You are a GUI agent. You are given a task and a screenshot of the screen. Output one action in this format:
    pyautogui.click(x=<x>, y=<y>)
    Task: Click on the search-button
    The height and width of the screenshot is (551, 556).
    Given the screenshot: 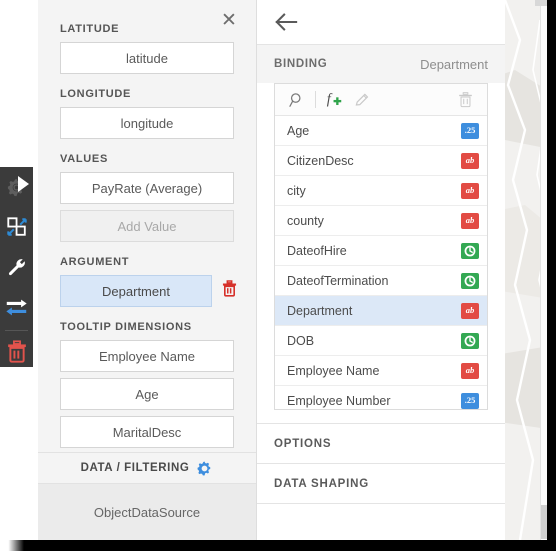 What is the action you would take?
    pyautogui.click(x=297, y=100)
    